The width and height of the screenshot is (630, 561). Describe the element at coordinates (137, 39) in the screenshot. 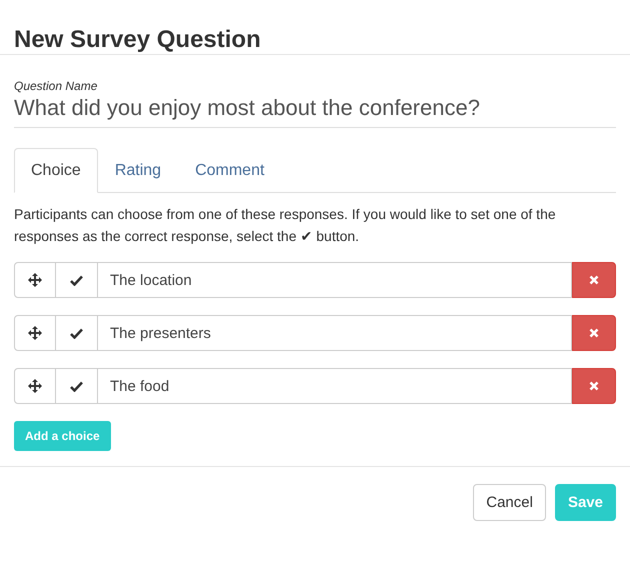

I see `dialog-title: New Survey Question` at that location.